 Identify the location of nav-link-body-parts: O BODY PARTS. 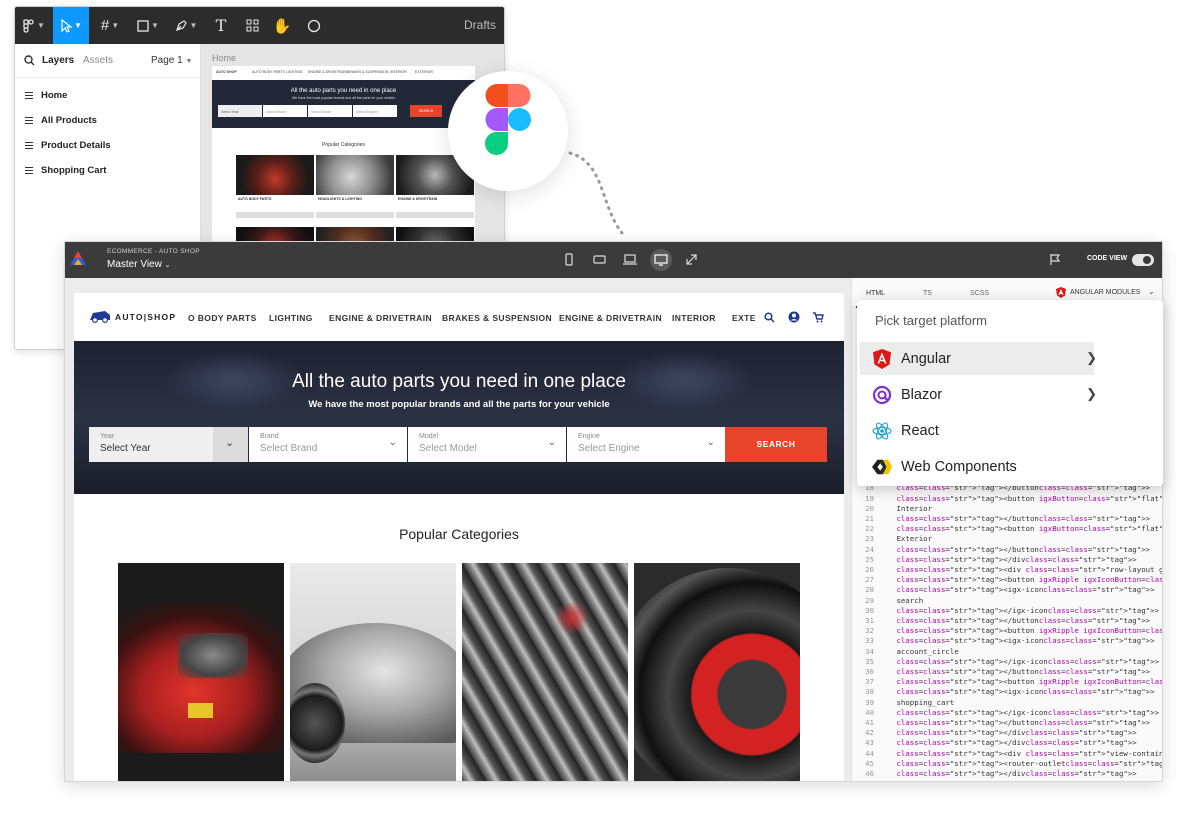
(222, 318).